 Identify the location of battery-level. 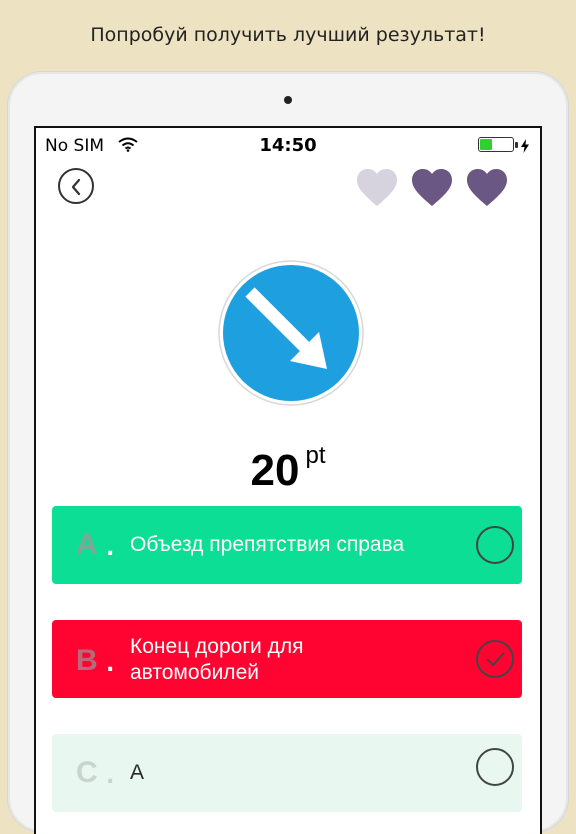
(486, 144).